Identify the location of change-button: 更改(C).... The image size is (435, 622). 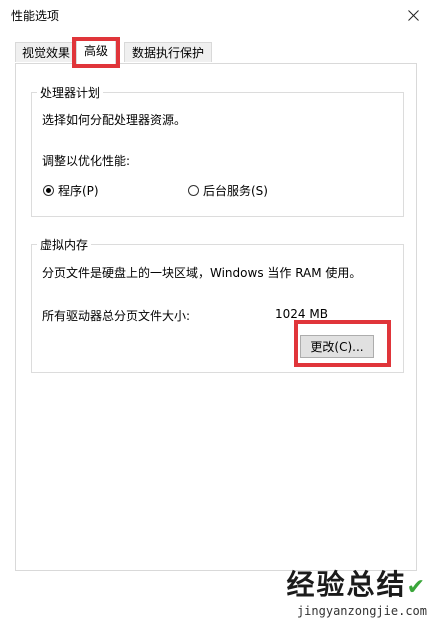
(337, 346).